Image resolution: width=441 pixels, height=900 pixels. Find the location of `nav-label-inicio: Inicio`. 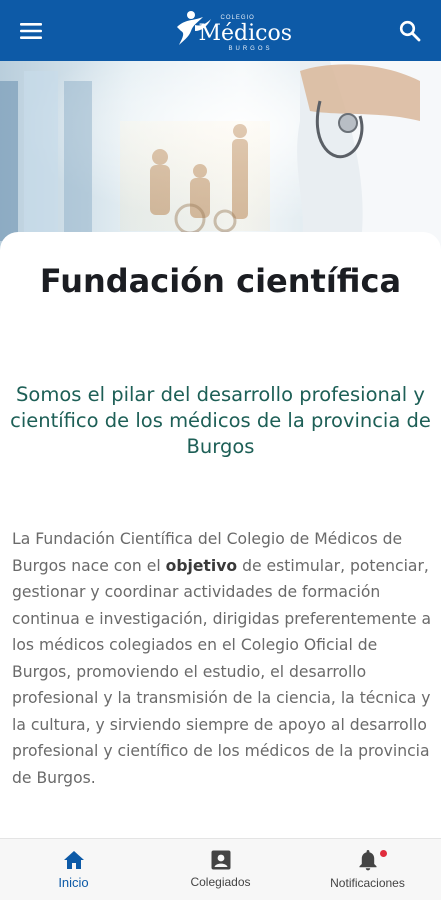

nav-label-inicio: Inicio is located at coordinates (73, 882).